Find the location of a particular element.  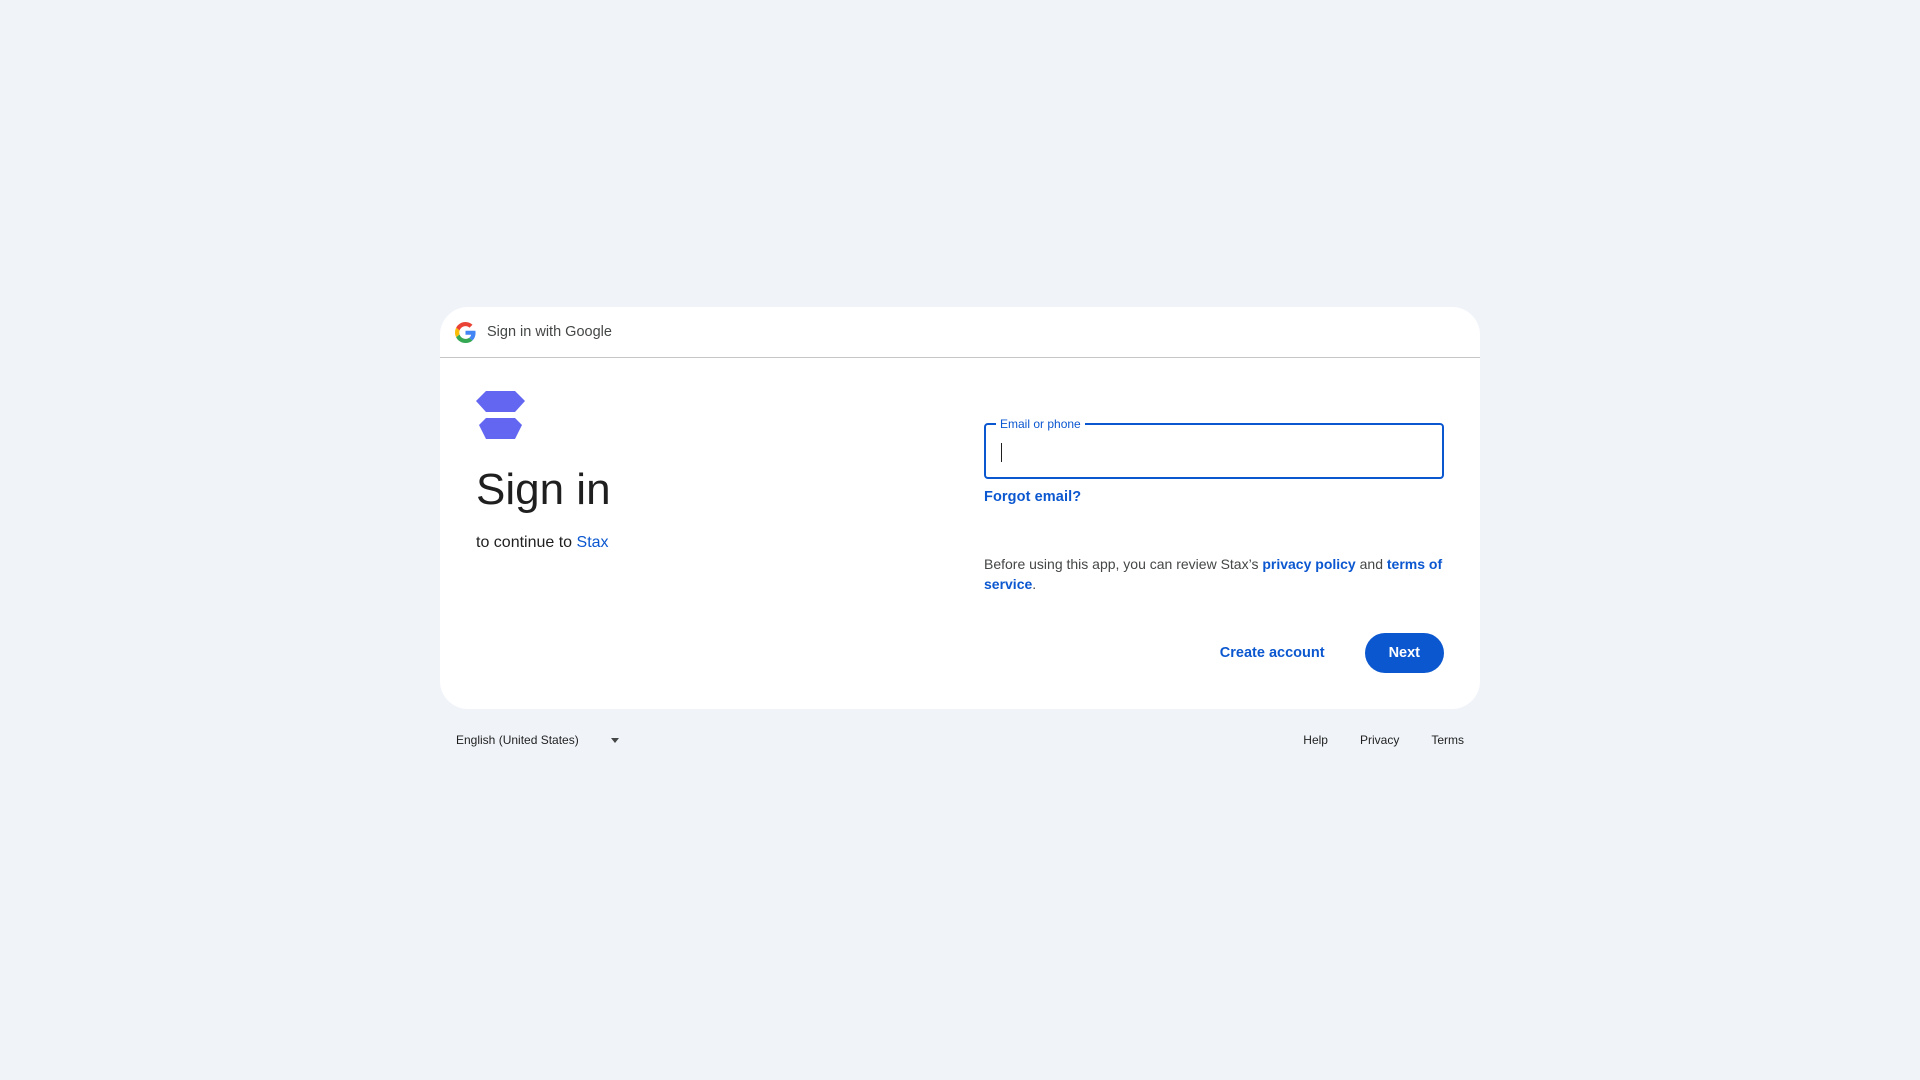

forgot-email-link: Forgot email? is located at coordinates (1032, 497).